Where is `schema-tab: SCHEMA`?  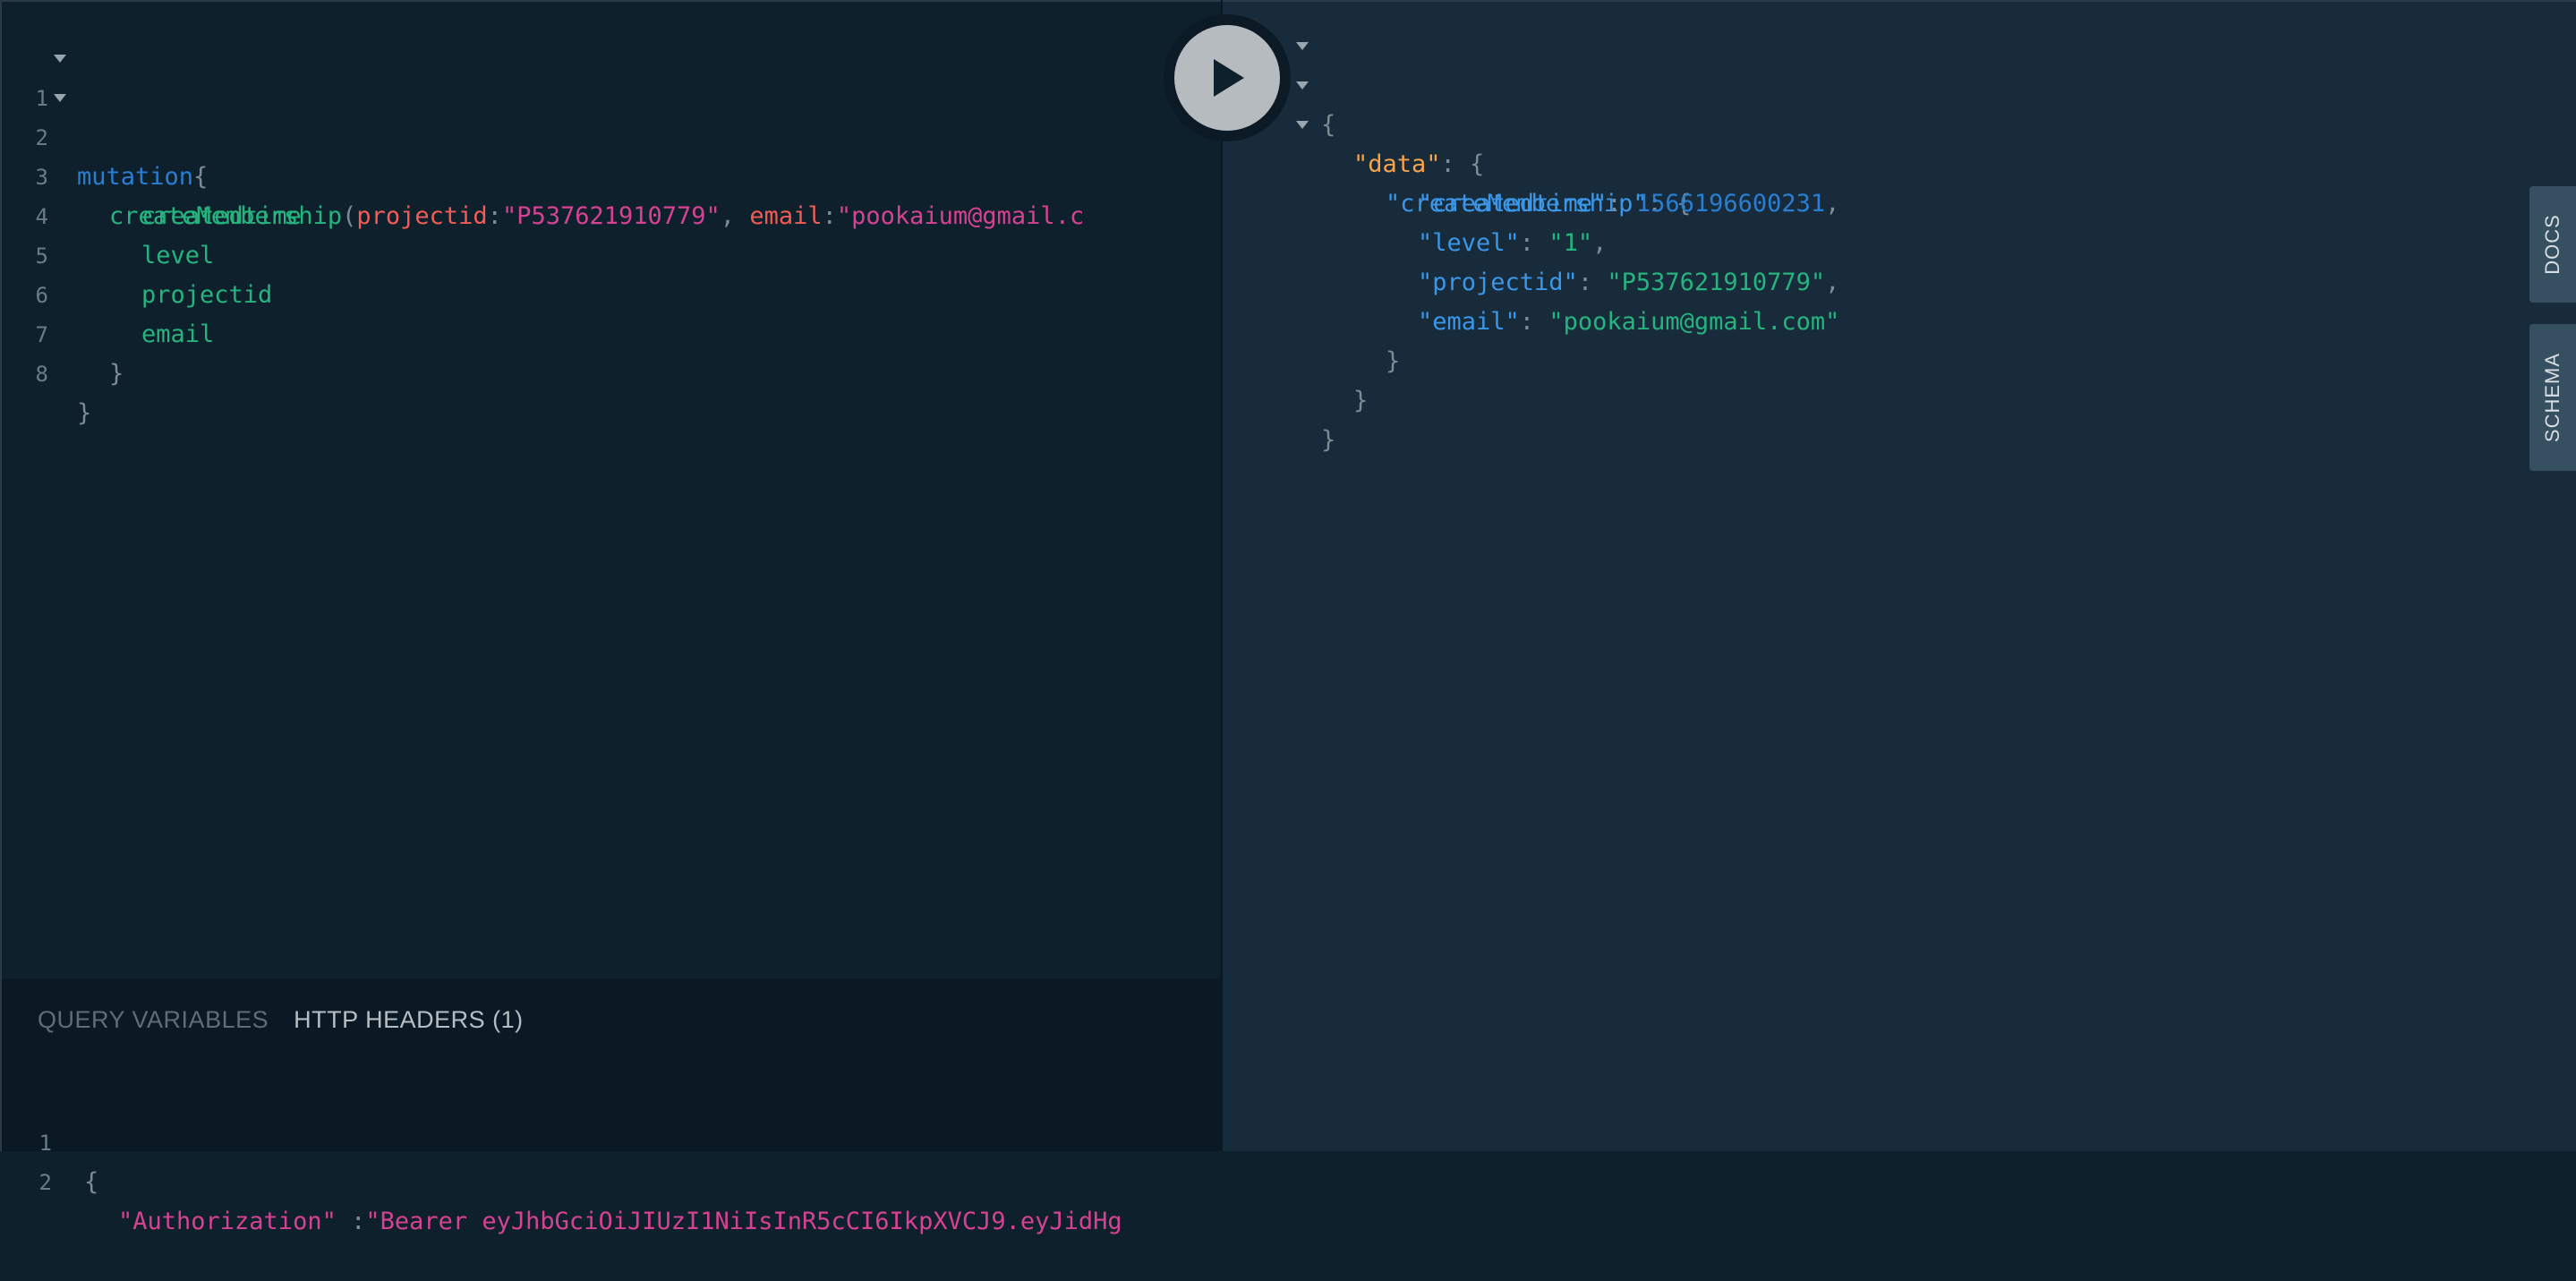
schema-tab: SCHEMA is located at coordinates (2552, 397).